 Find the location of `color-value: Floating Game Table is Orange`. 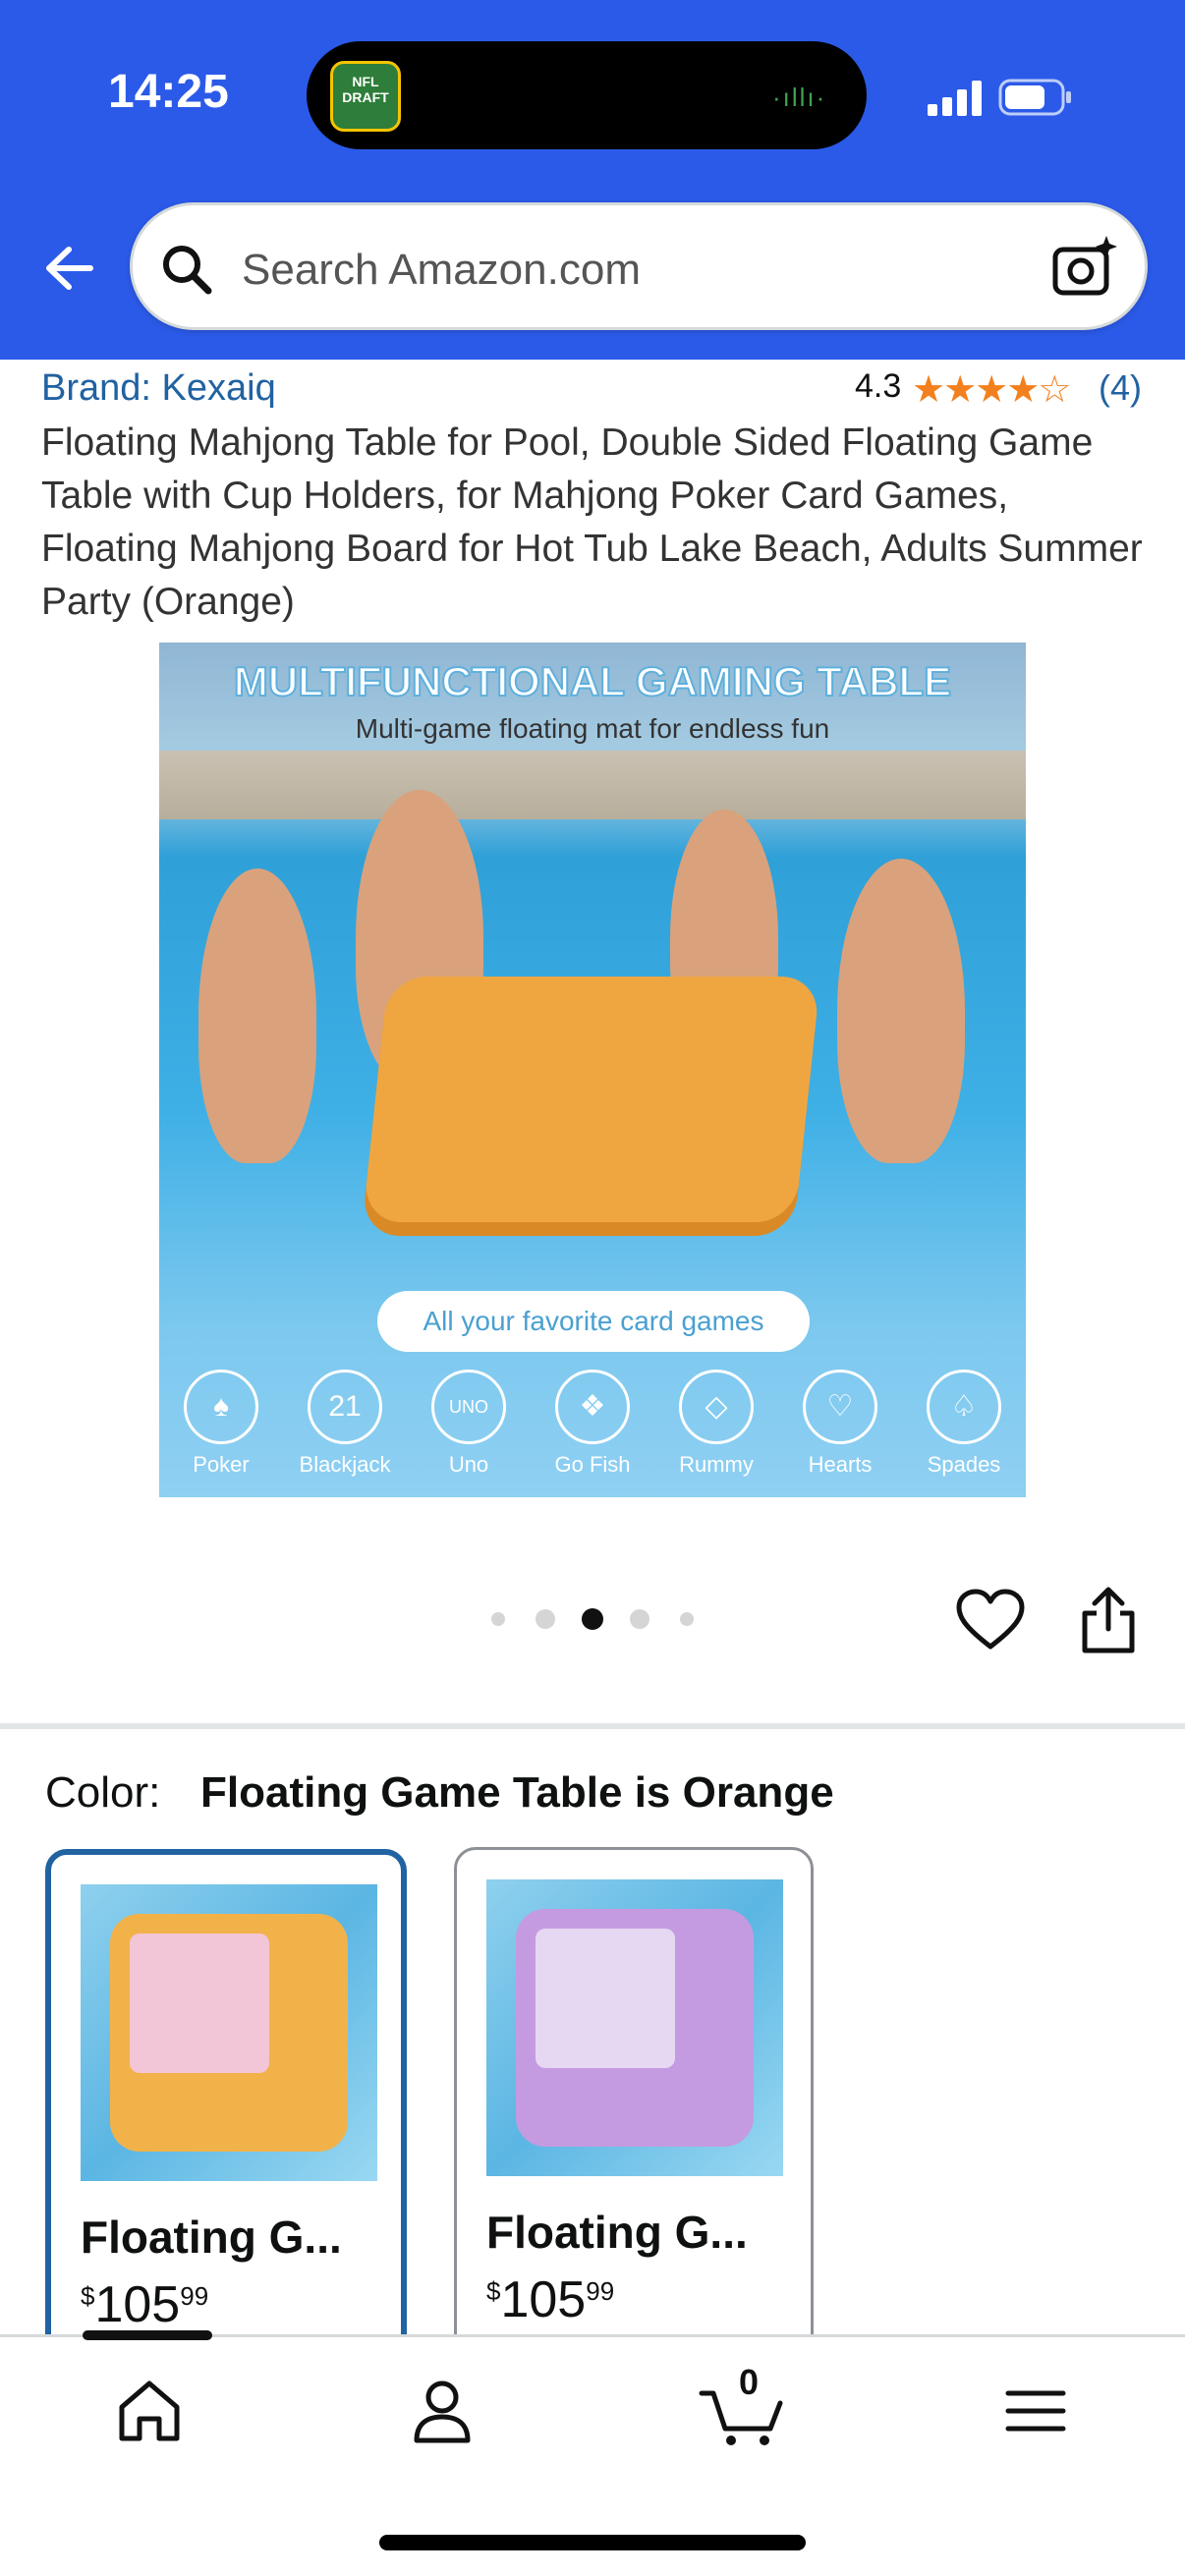

color-value: Floating Game Table is Orange is located at coordinates (517, 1792).